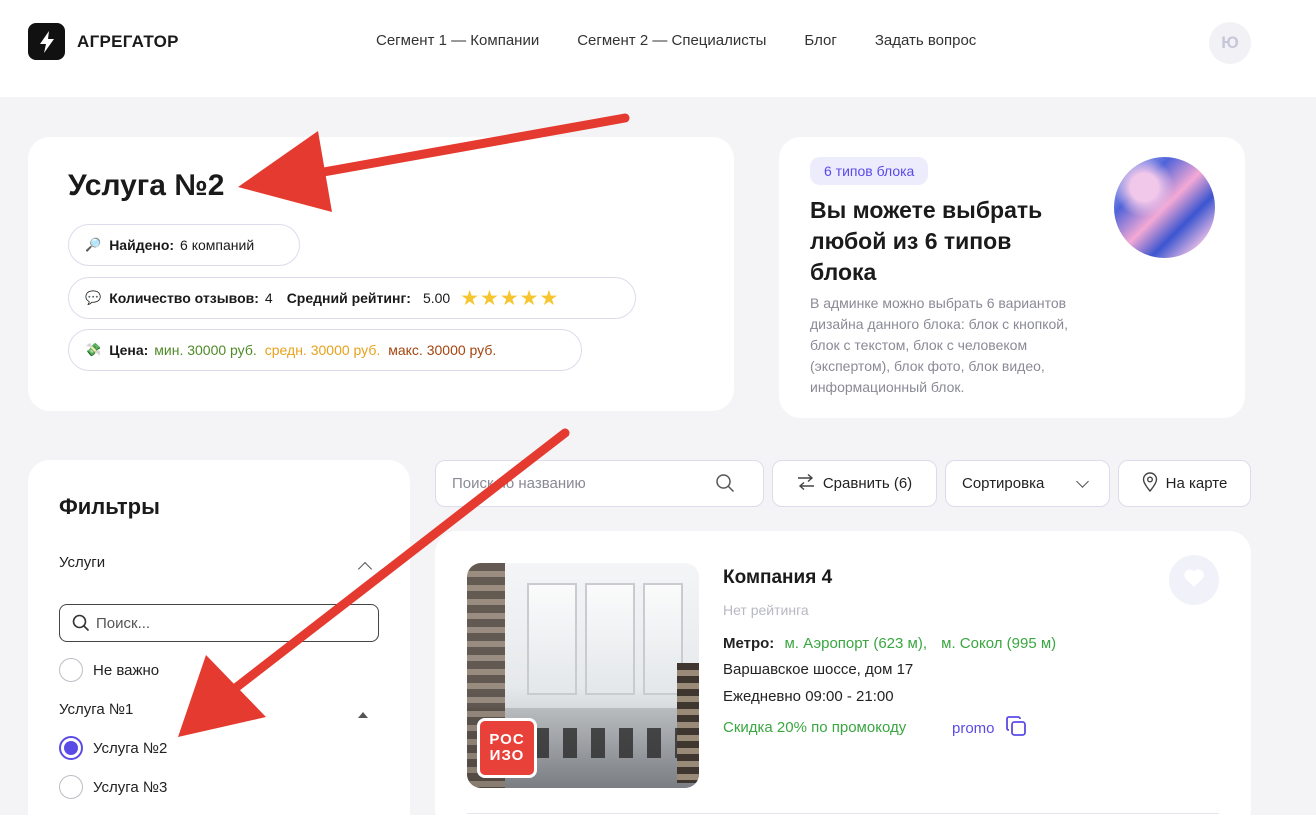 This screenshot has width=1316, height=815. What do you see at coordinates (1230, 43) in the screenshot?
I see `avatar: Ю` at bounding box center [1230, 43].